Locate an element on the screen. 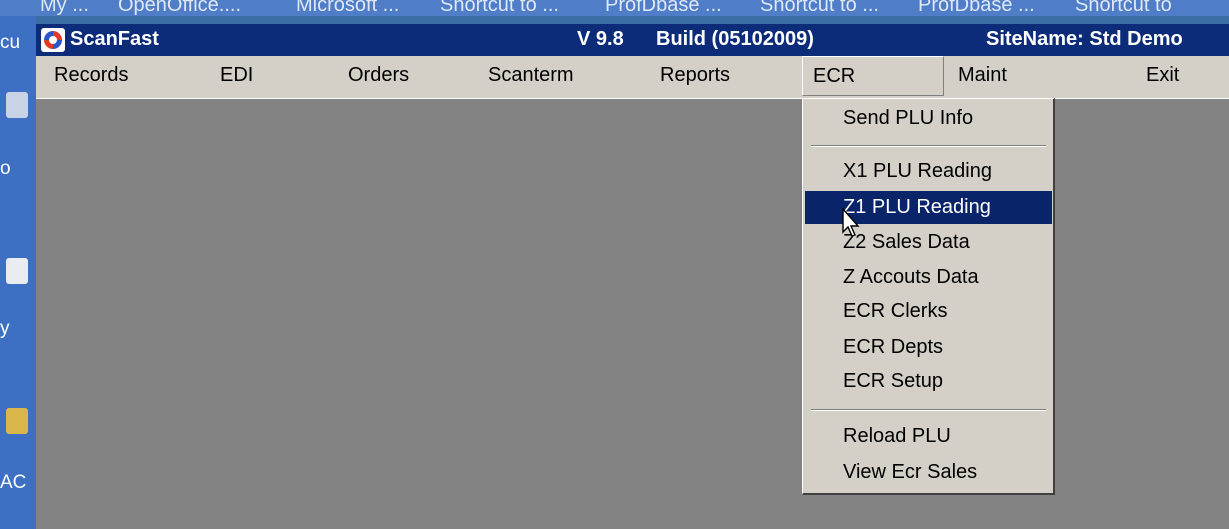 The image size is (1229, 529). desktop-icon-label: cu is located at coordinates (10, 43).